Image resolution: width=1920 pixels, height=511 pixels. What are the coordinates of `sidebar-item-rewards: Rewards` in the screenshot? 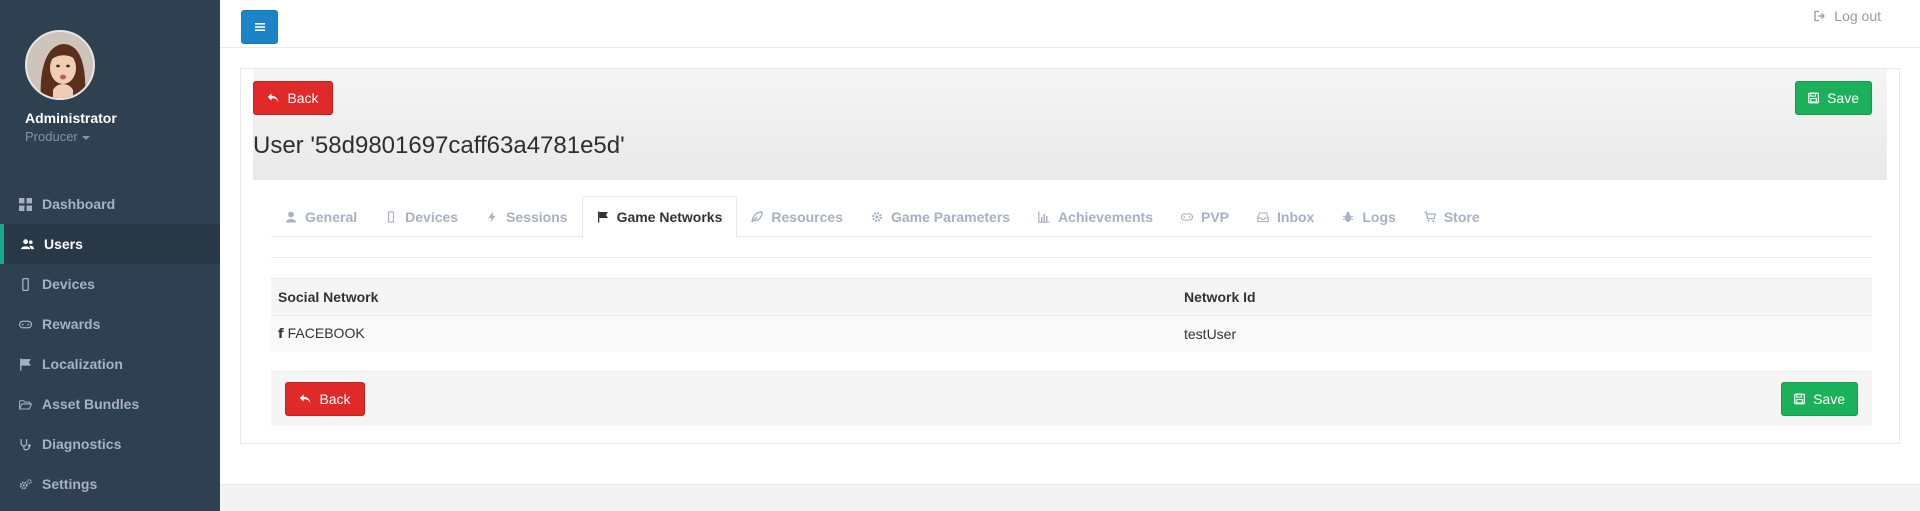 It's located at (110, 324).